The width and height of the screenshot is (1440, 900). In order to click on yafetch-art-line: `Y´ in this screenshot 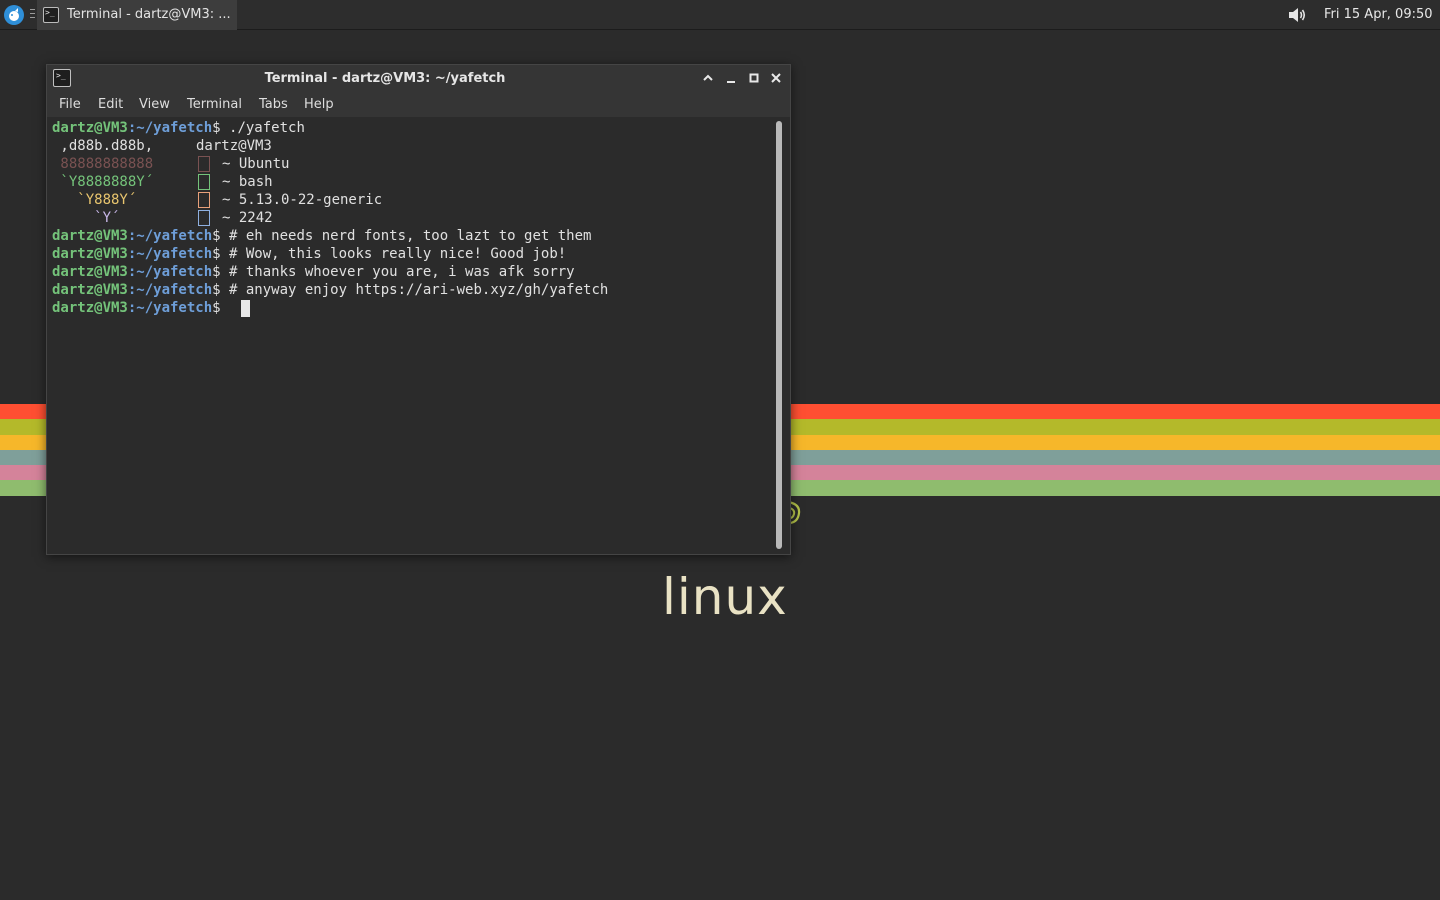, I will do `click(86, 218)`.